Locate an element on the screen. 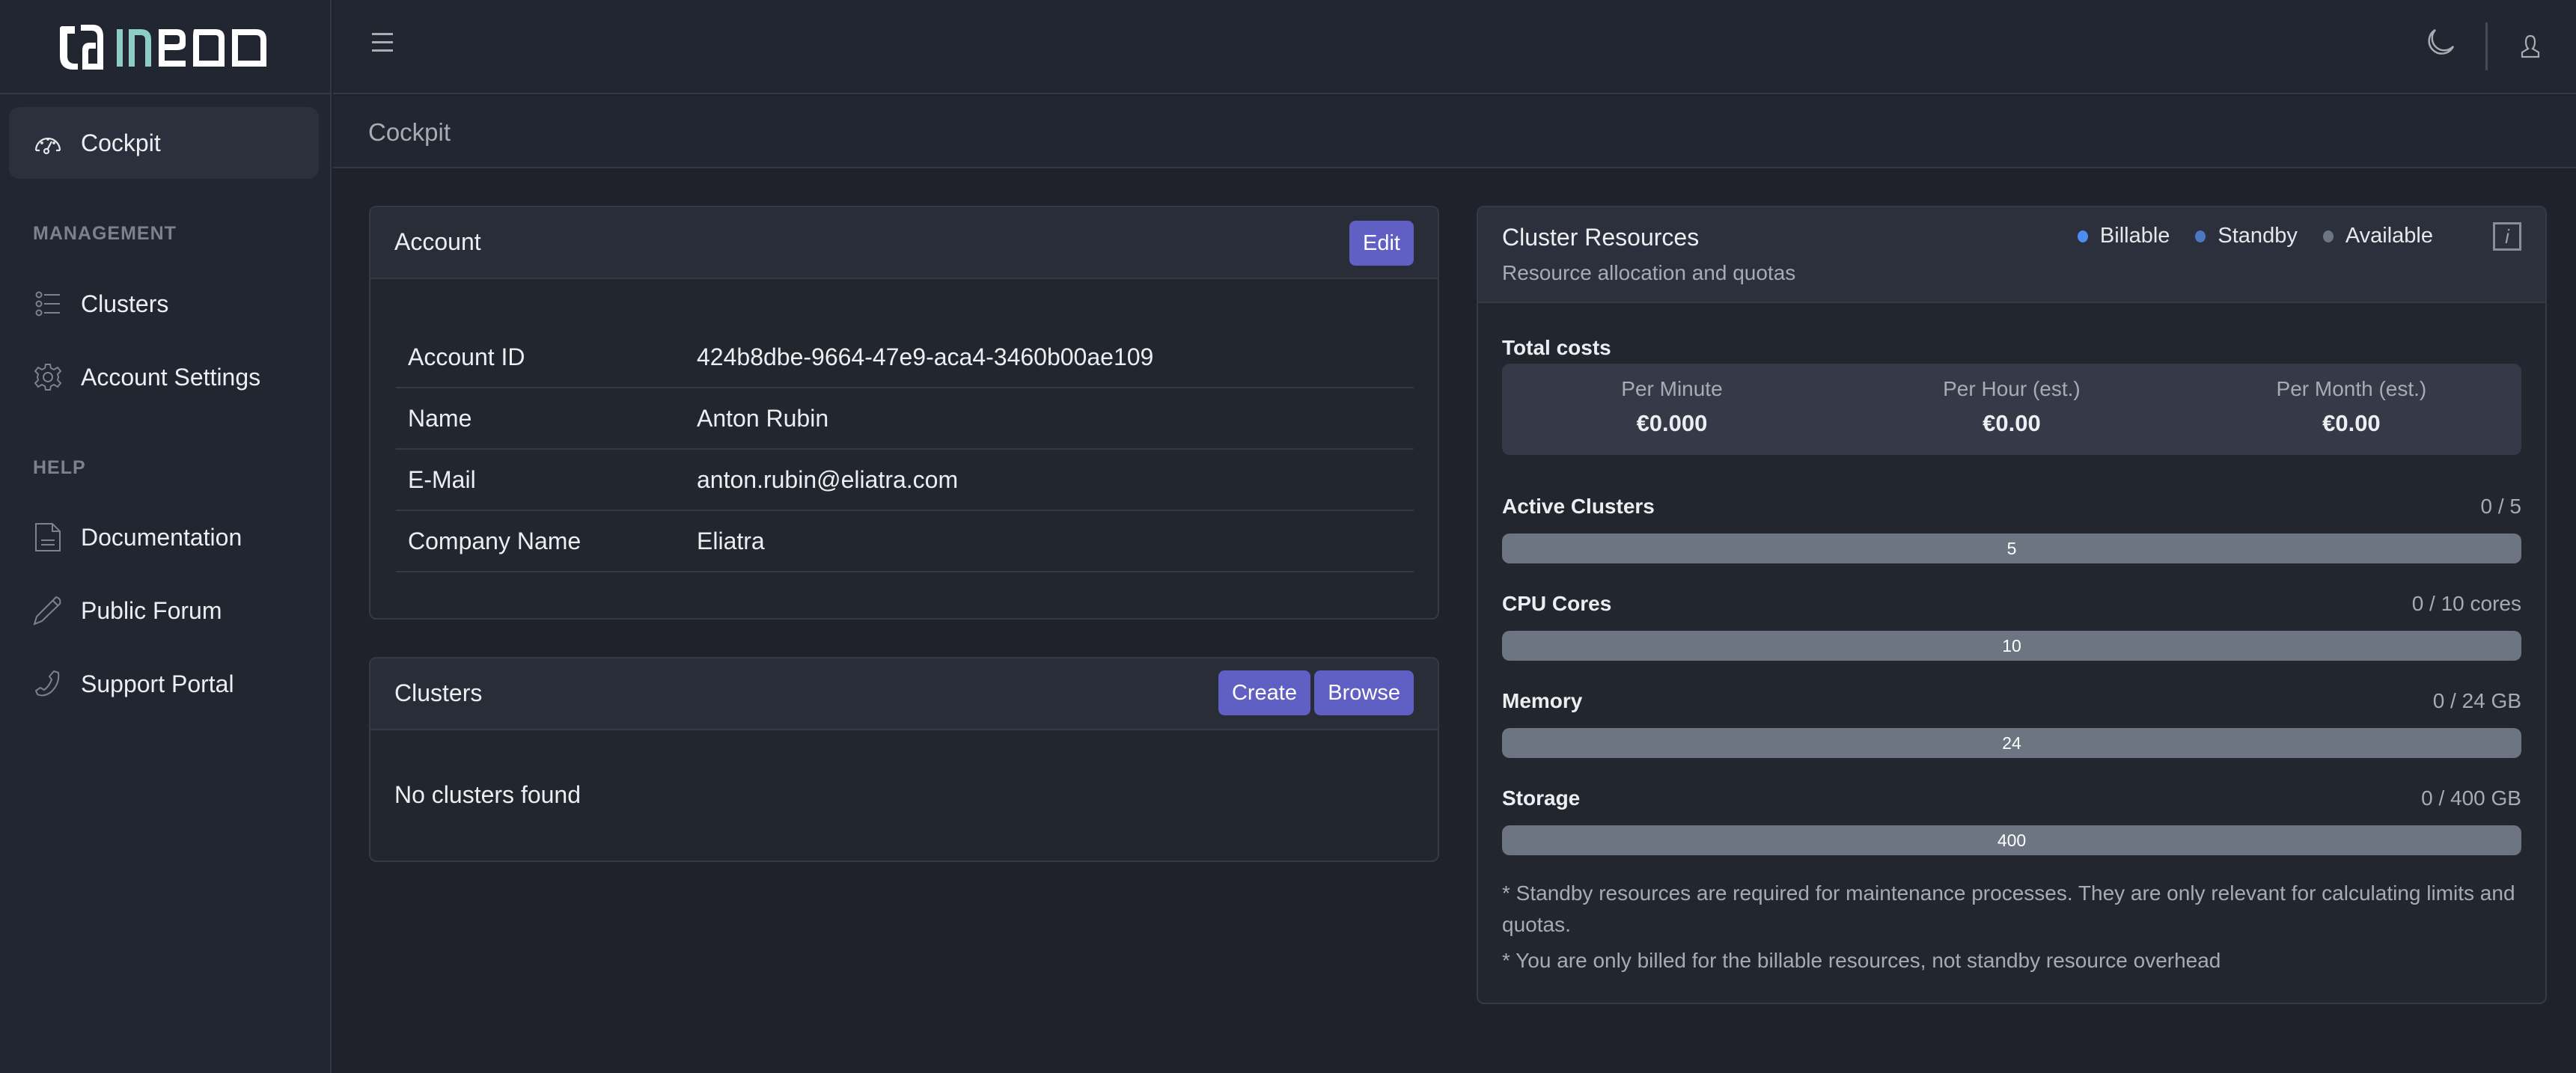 This screenshot has width=2576, height=1073. resource-usage: 0 / 24 GB is located at coordinates (2476, 700).